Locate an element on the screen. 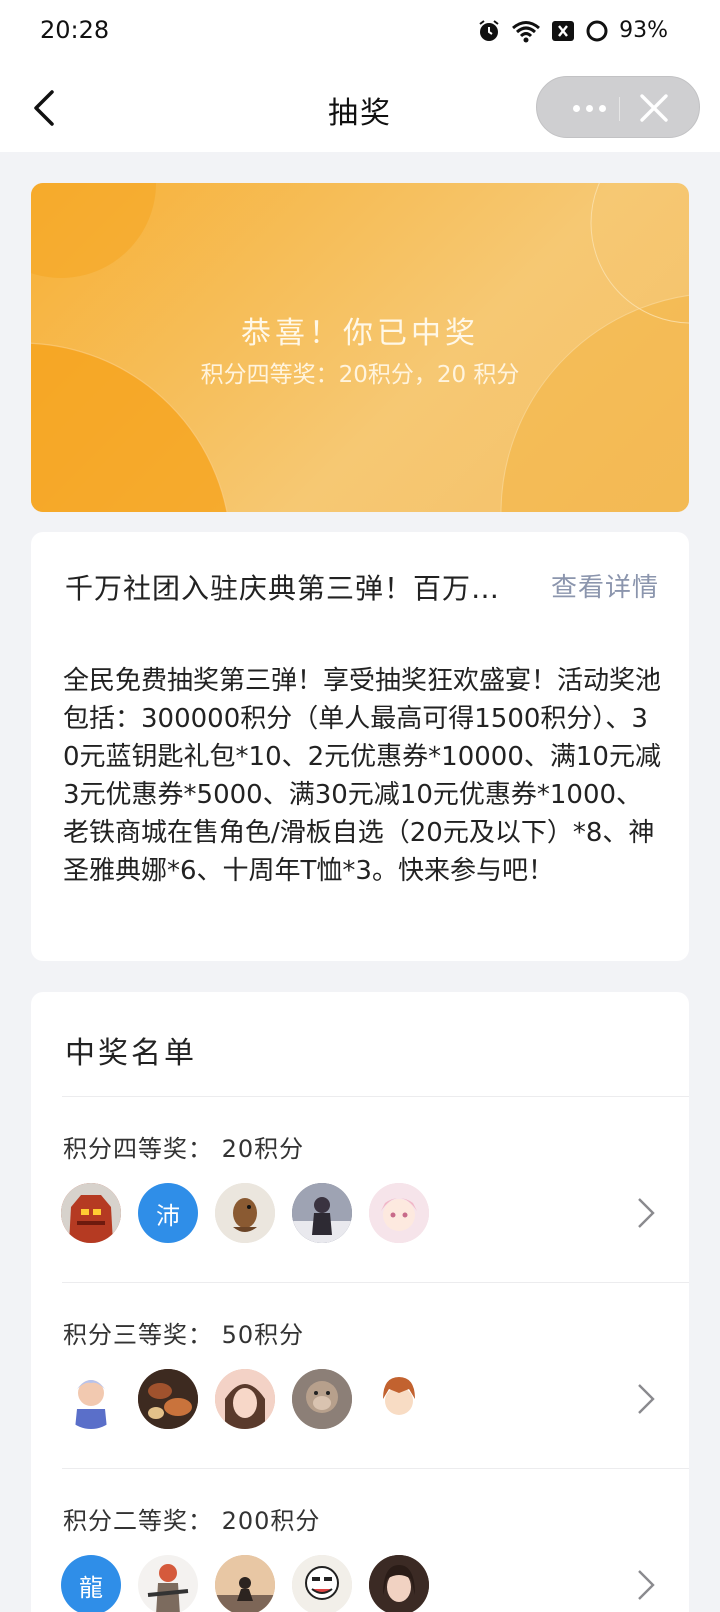 The image size is (720, 1612). woman-photo-avatar-icon is located at coordinates (245, 1399).